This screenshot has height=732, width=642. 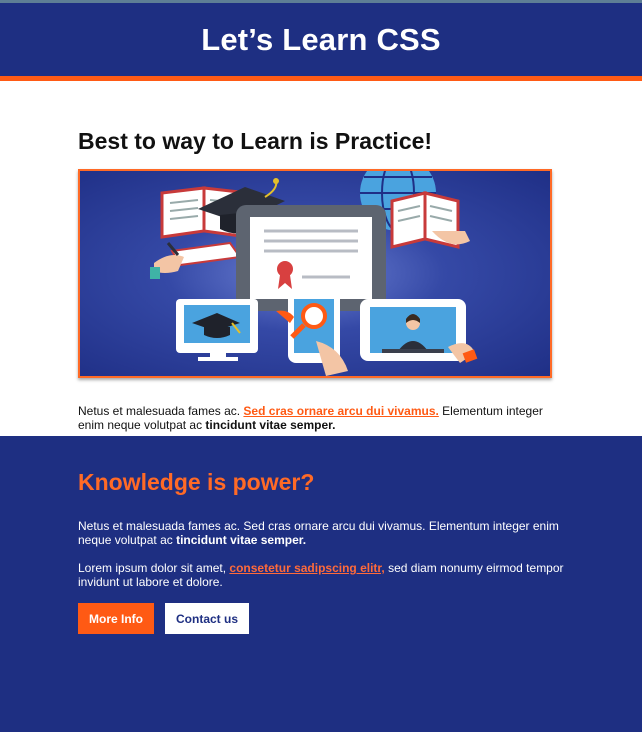 What do you see at coordinates (154, 568) in the screenshot?
I see `section-text-2: Lorem ipsum dolor sit amet,` at bounding box center [154, 568].